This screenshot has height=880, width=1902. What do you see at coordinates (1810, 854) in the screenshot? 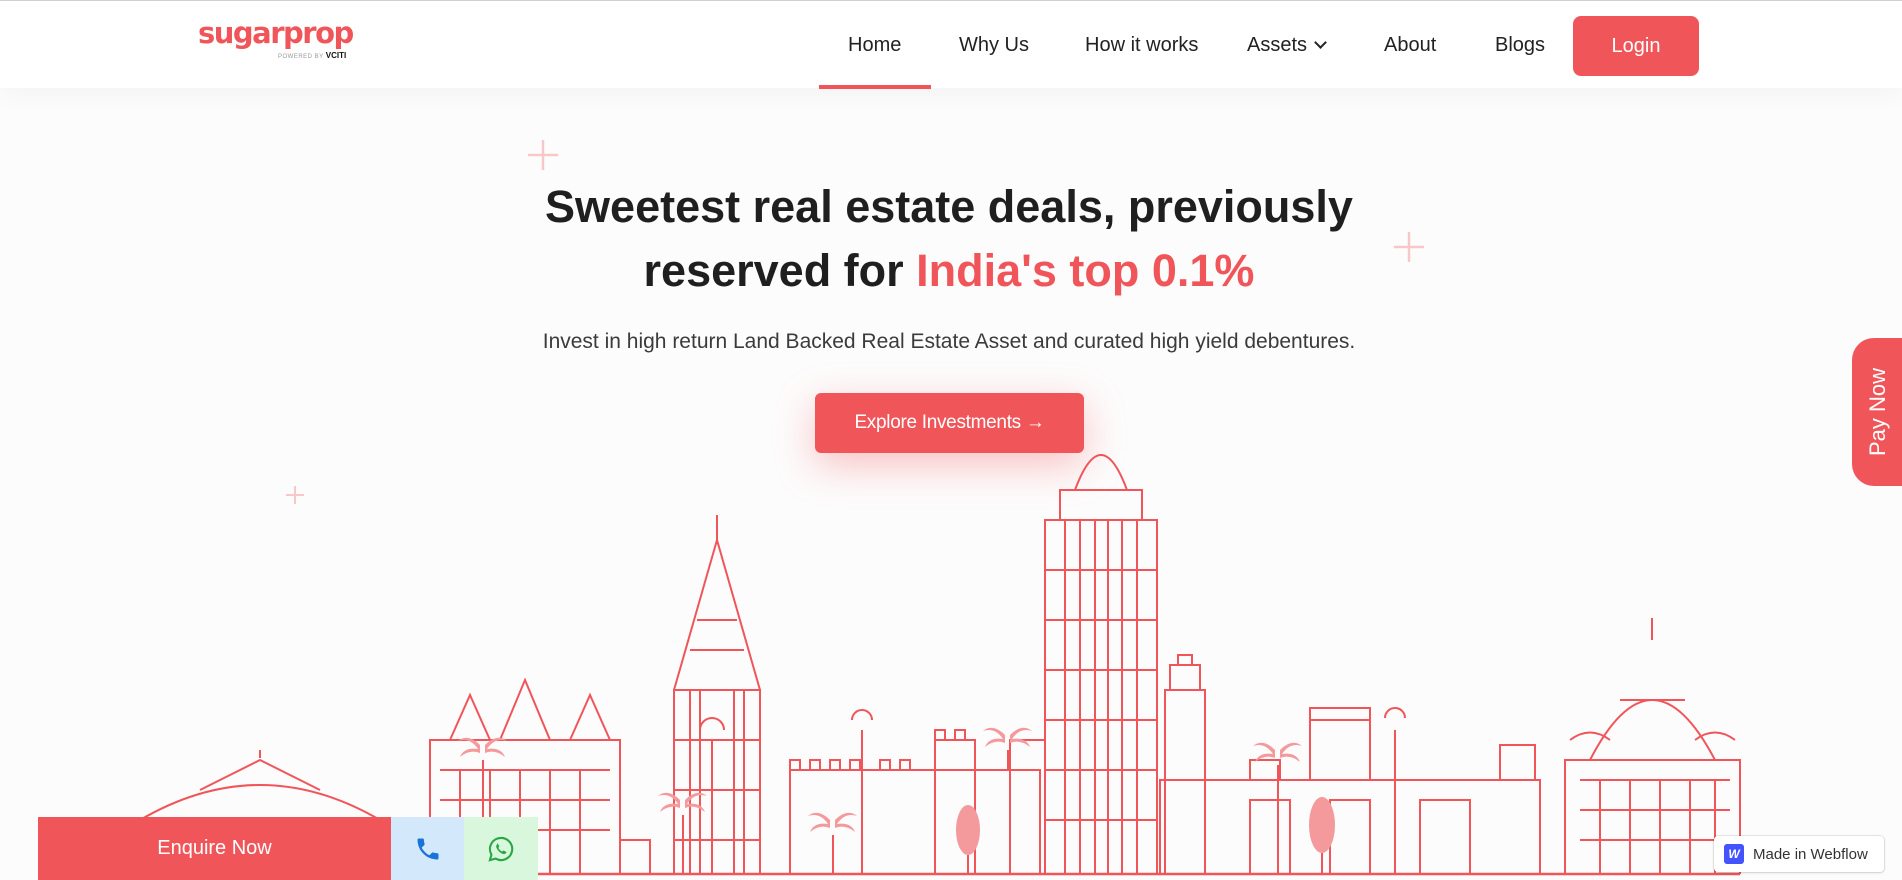
I see `webflow-badge-label: Made in Webflow` at bounding box center [1810, 854].